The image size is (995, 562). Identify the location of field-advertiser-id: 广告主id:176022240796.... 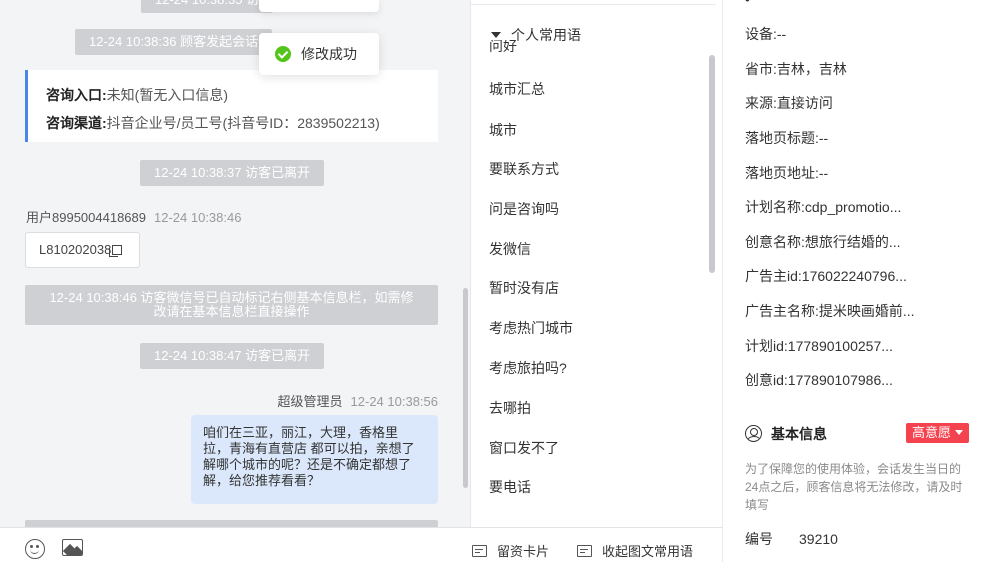
(826, 276).